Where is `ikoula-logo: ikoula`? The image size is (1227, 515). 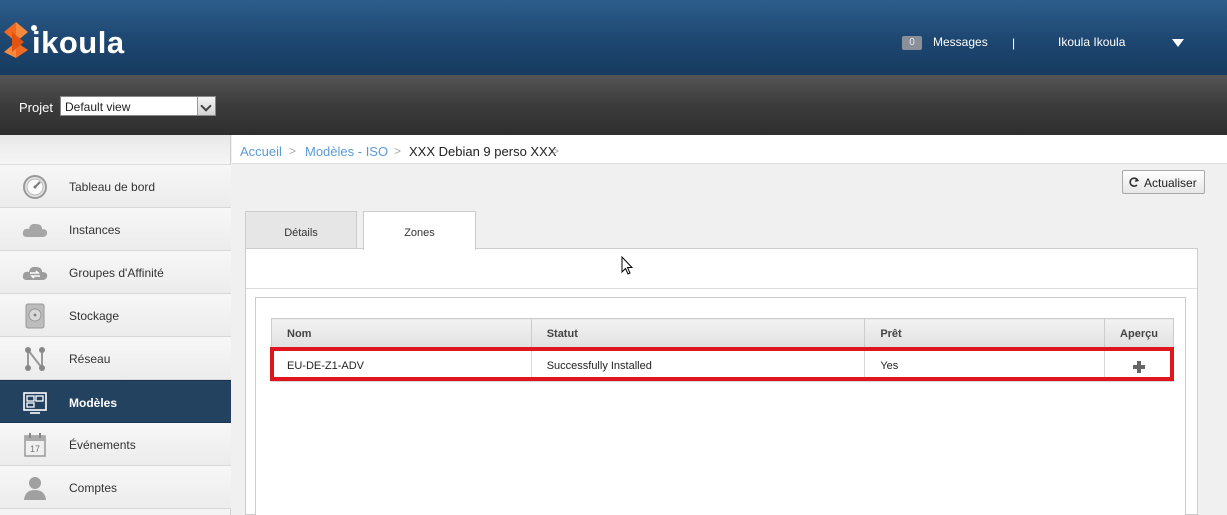 ikoula-logo: ikoula is located at coordinates (63, 39).